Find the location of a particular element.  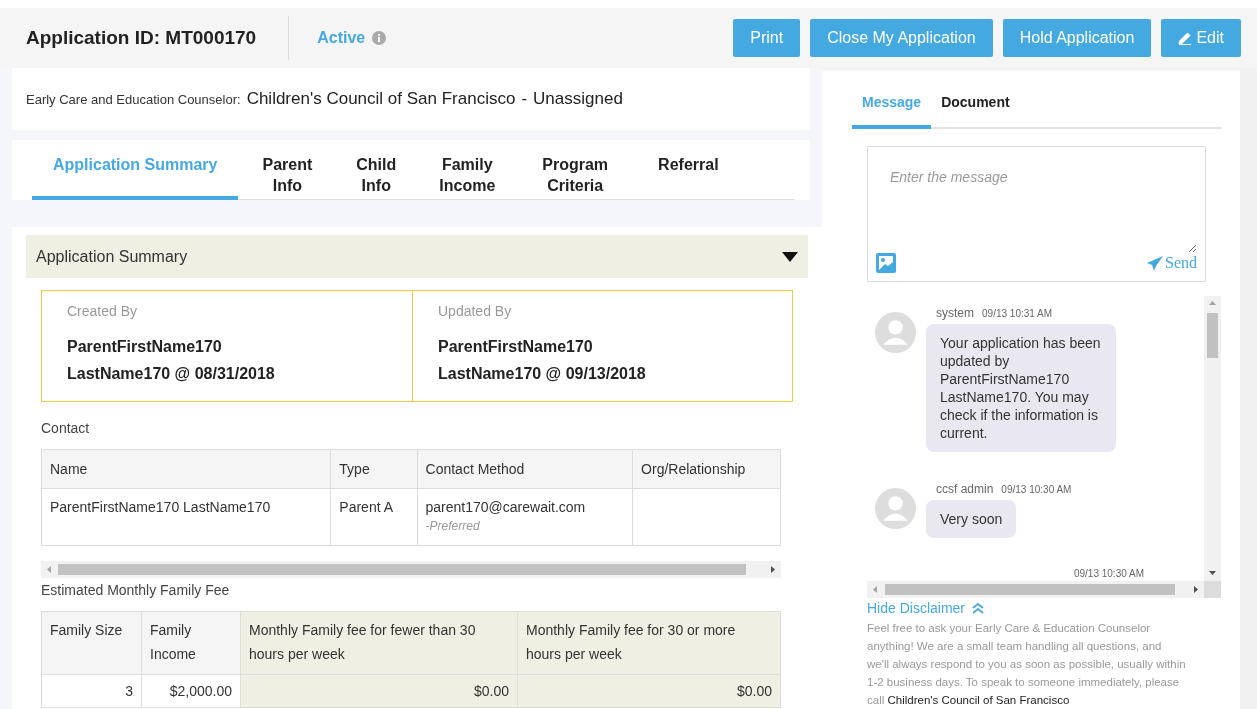

council-link: Children's Council of San Francisco is located at coordinates (978, 700).